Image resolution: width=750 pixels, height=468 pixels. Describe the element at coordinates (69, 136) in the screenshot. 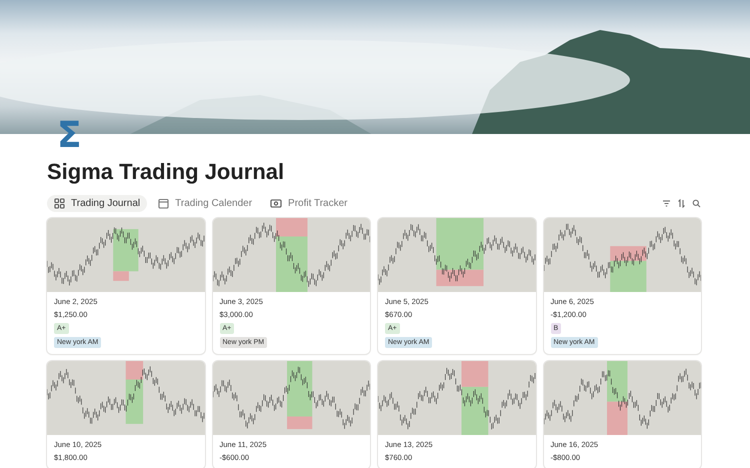

I see `page-icon: Σ` at that location.